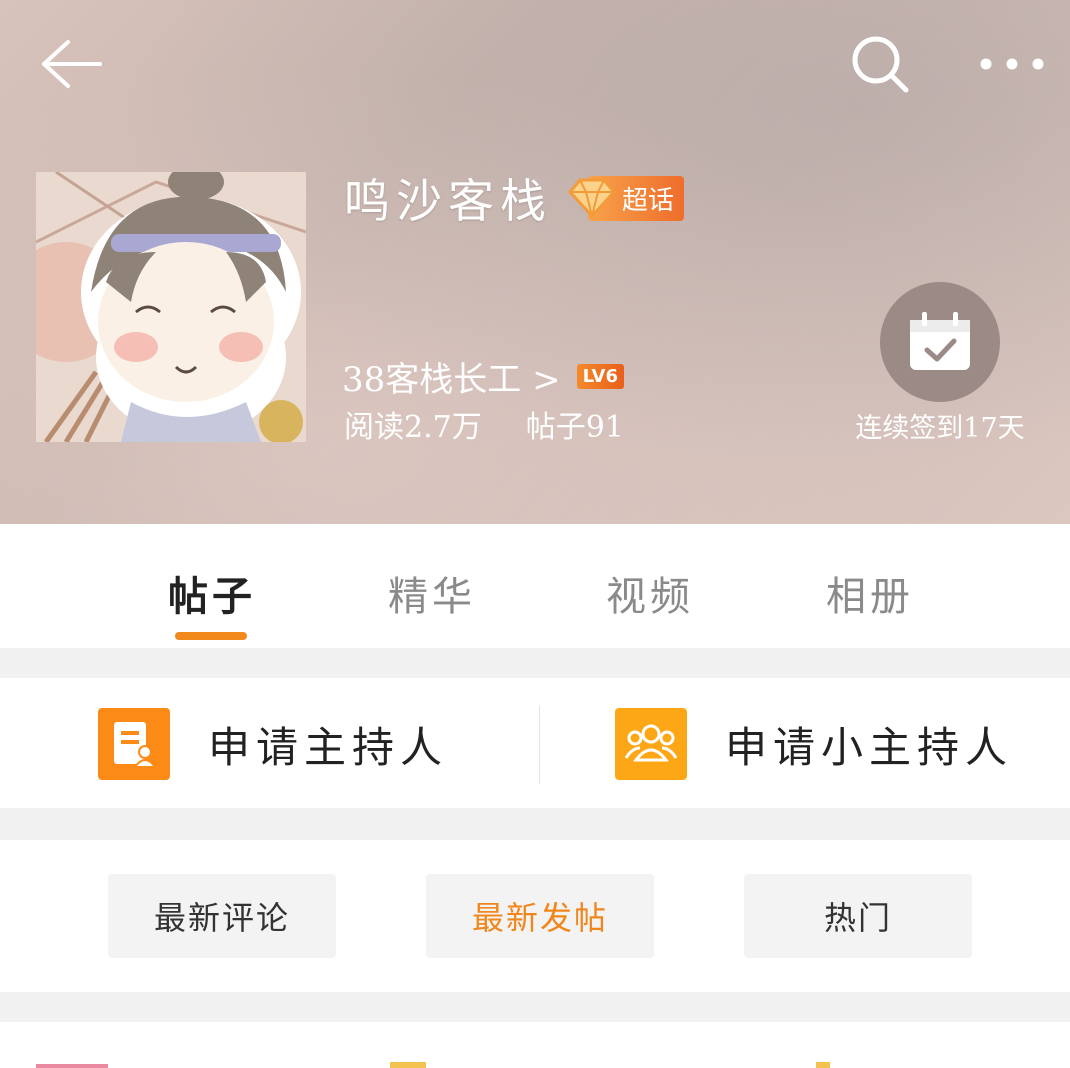 This screenshot has width=1070, height=1068. What do you see at coordinates (870, 593) in the screenshot?
I see `tab-albums: 相册` at bounding box center [870, 593].